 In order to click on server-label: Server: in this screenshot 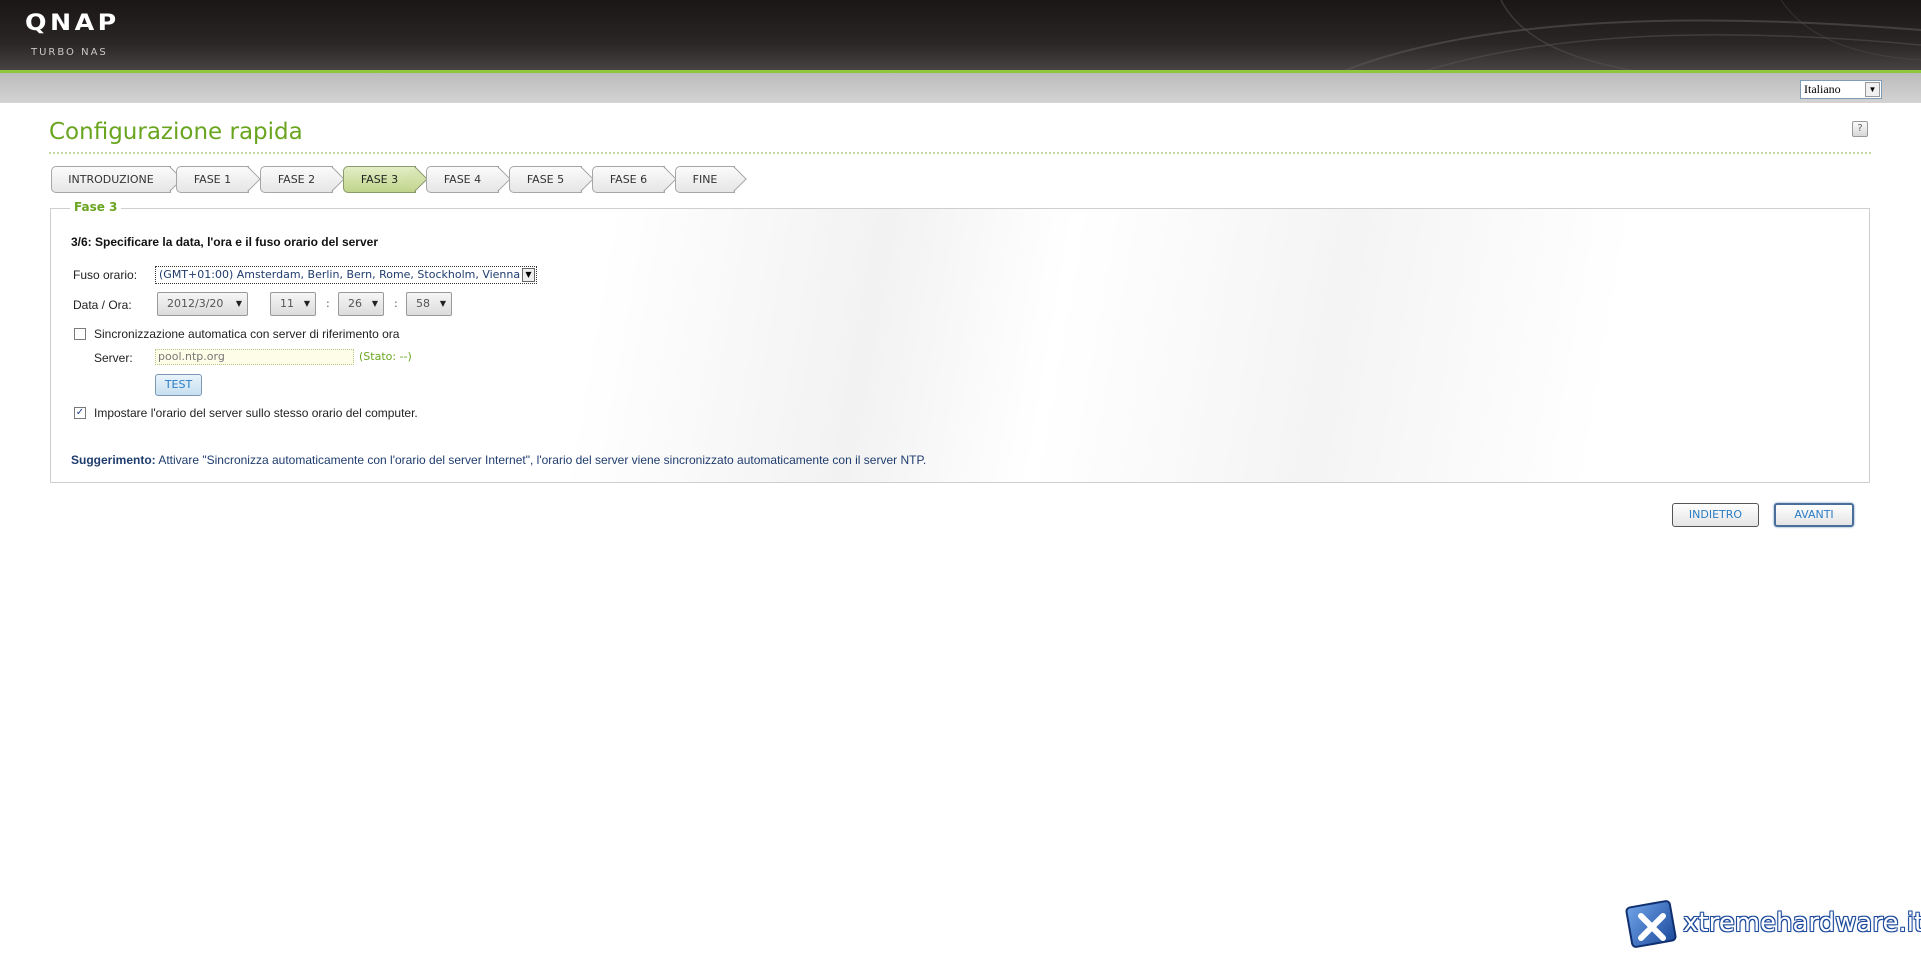, I will do `click(113, 358)`.